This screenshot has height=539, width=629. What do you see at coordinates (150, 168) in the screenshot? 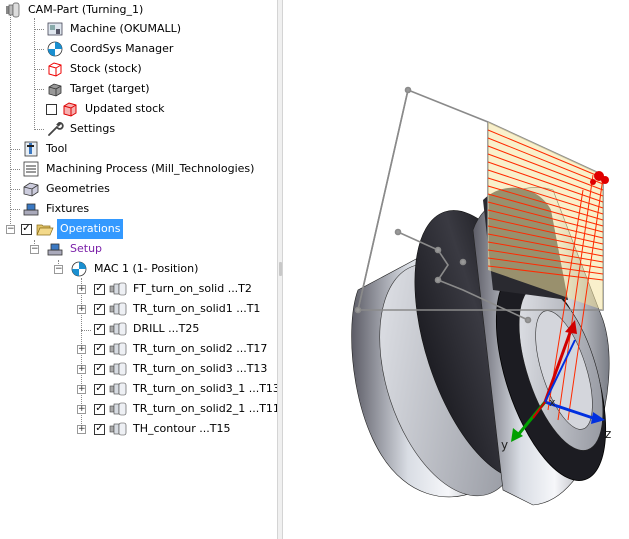
I see `tree-label-machining-process: Machining Process (Mill_Technologies)` at bounding box center [150, 168].